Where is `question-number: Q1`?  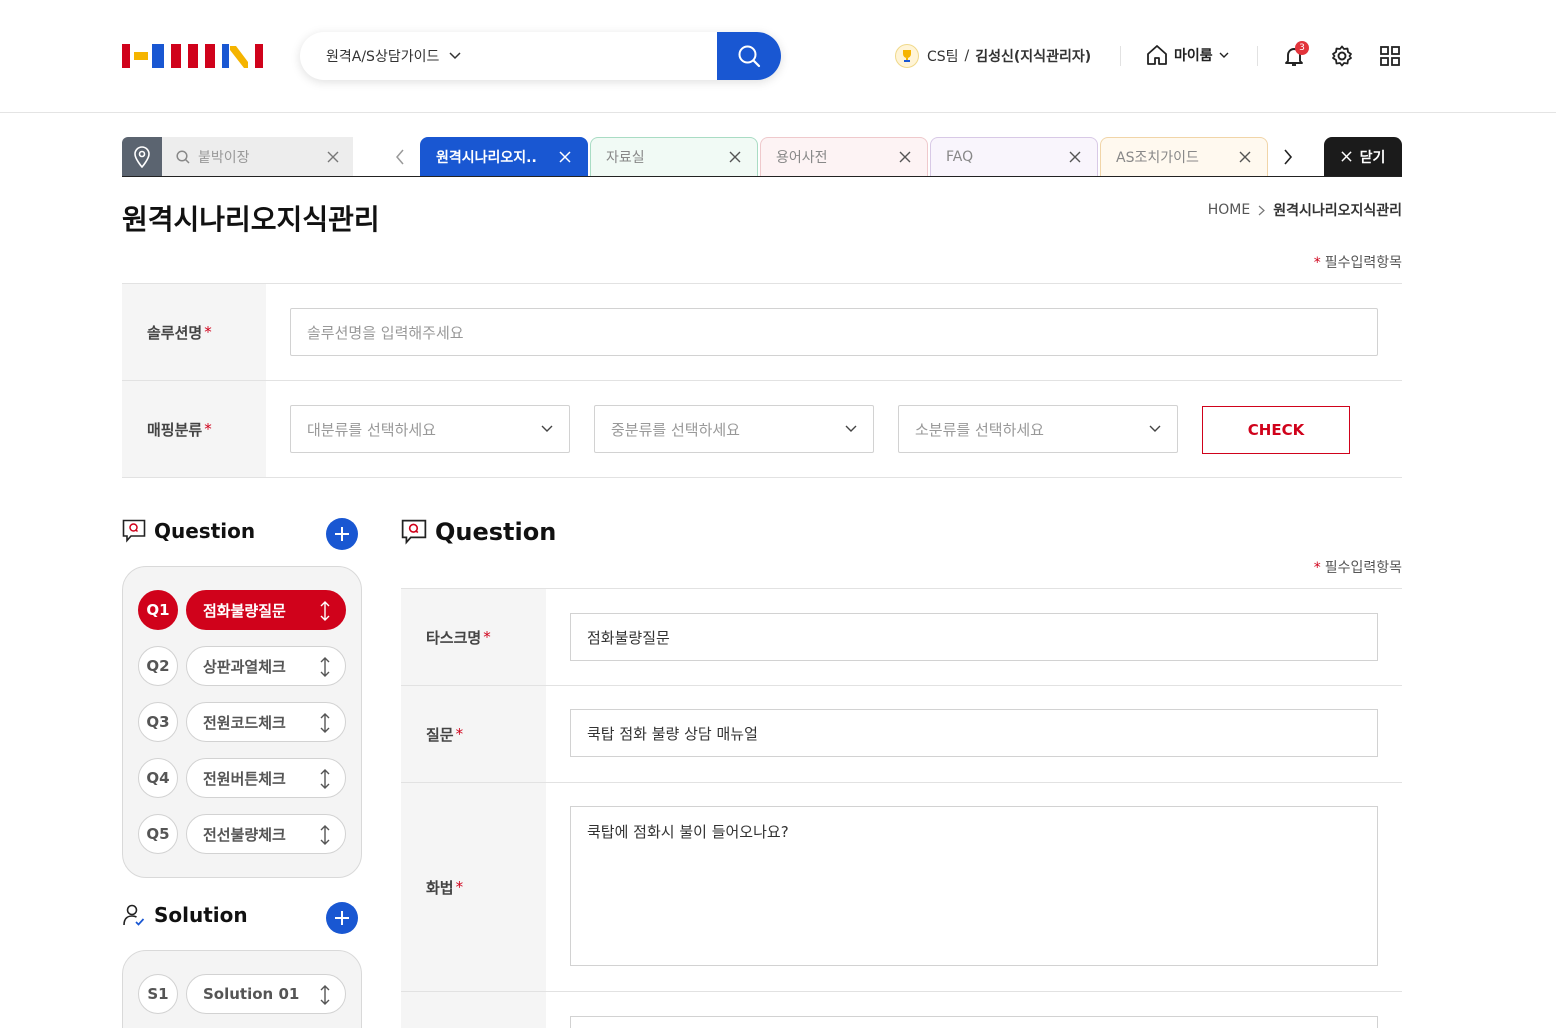 question-number: Q1 is located at coordinates (158, 610).